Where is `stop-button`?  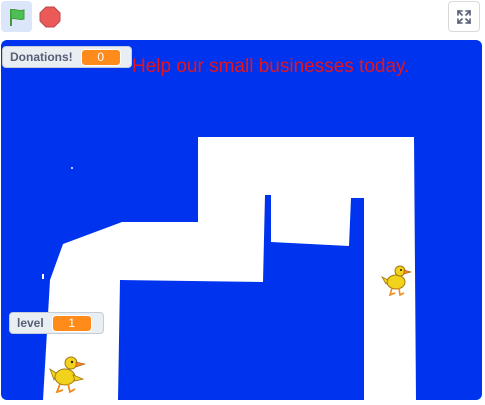
stop-button is located at coordinates (49, 16).